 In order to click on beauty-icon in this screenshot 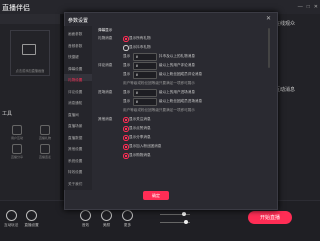, I will do `click(106, 215)`.